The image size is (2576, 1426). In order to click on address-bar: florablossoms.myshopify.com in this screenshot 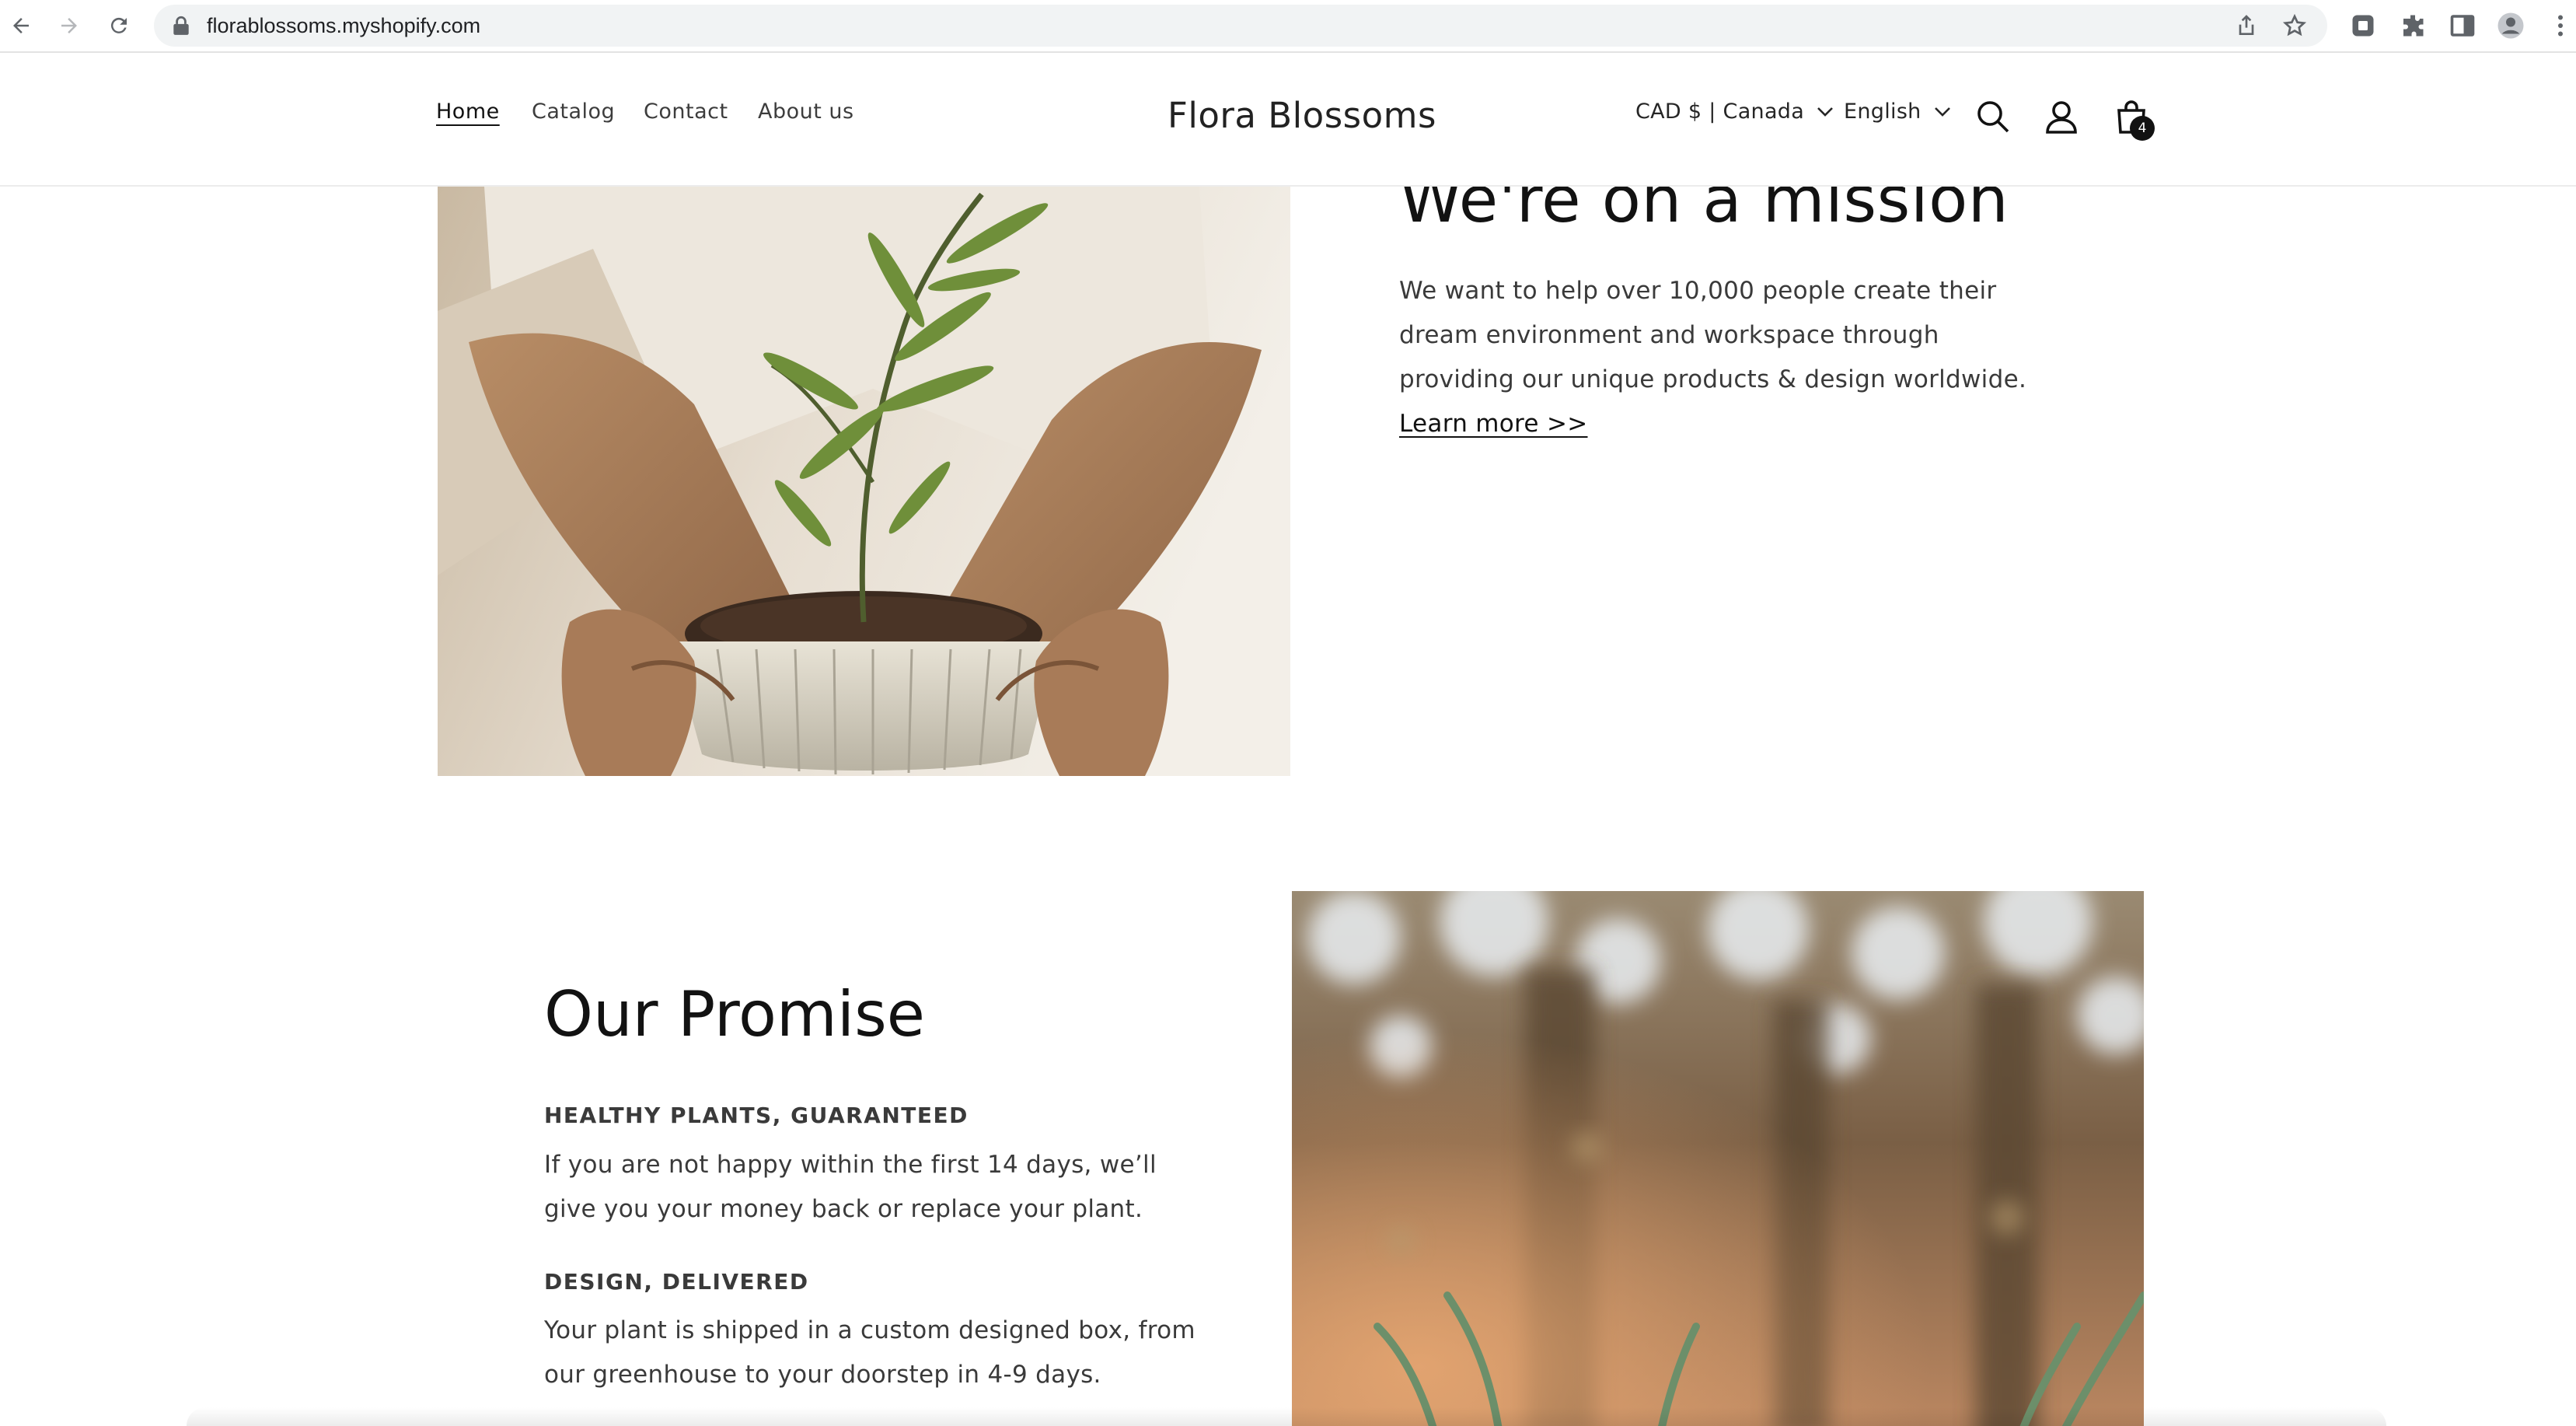, I will do `click(1241, 26)`.